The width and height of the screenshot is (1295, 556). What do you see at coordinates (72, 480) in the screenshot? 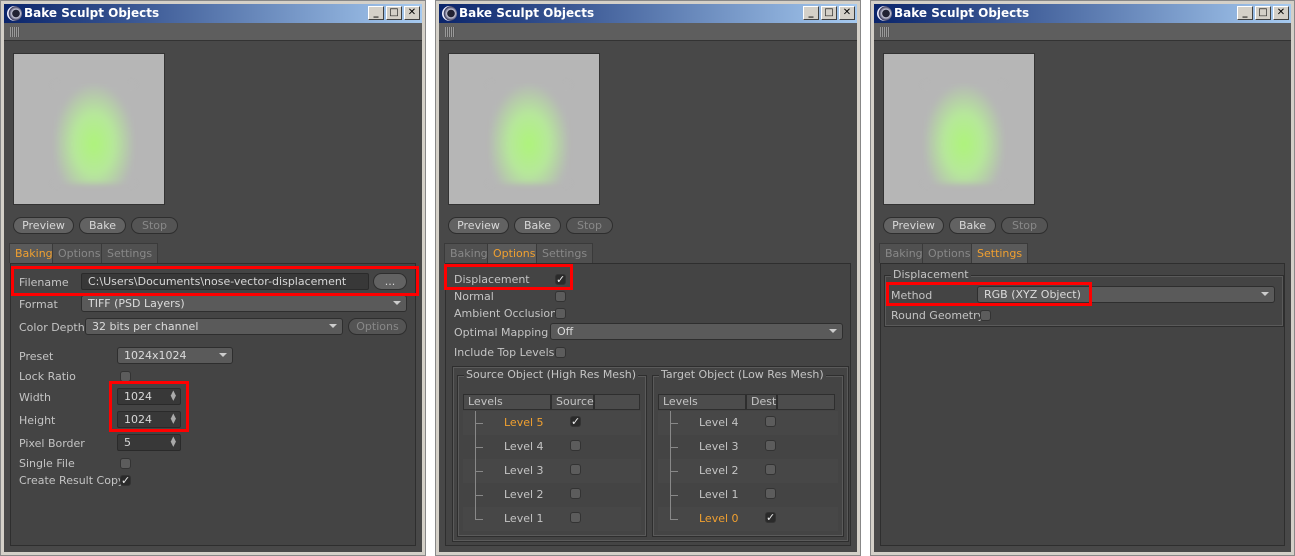
I see `create-result-copy-label: Create Result Copy` at bounding box center [72, 480].